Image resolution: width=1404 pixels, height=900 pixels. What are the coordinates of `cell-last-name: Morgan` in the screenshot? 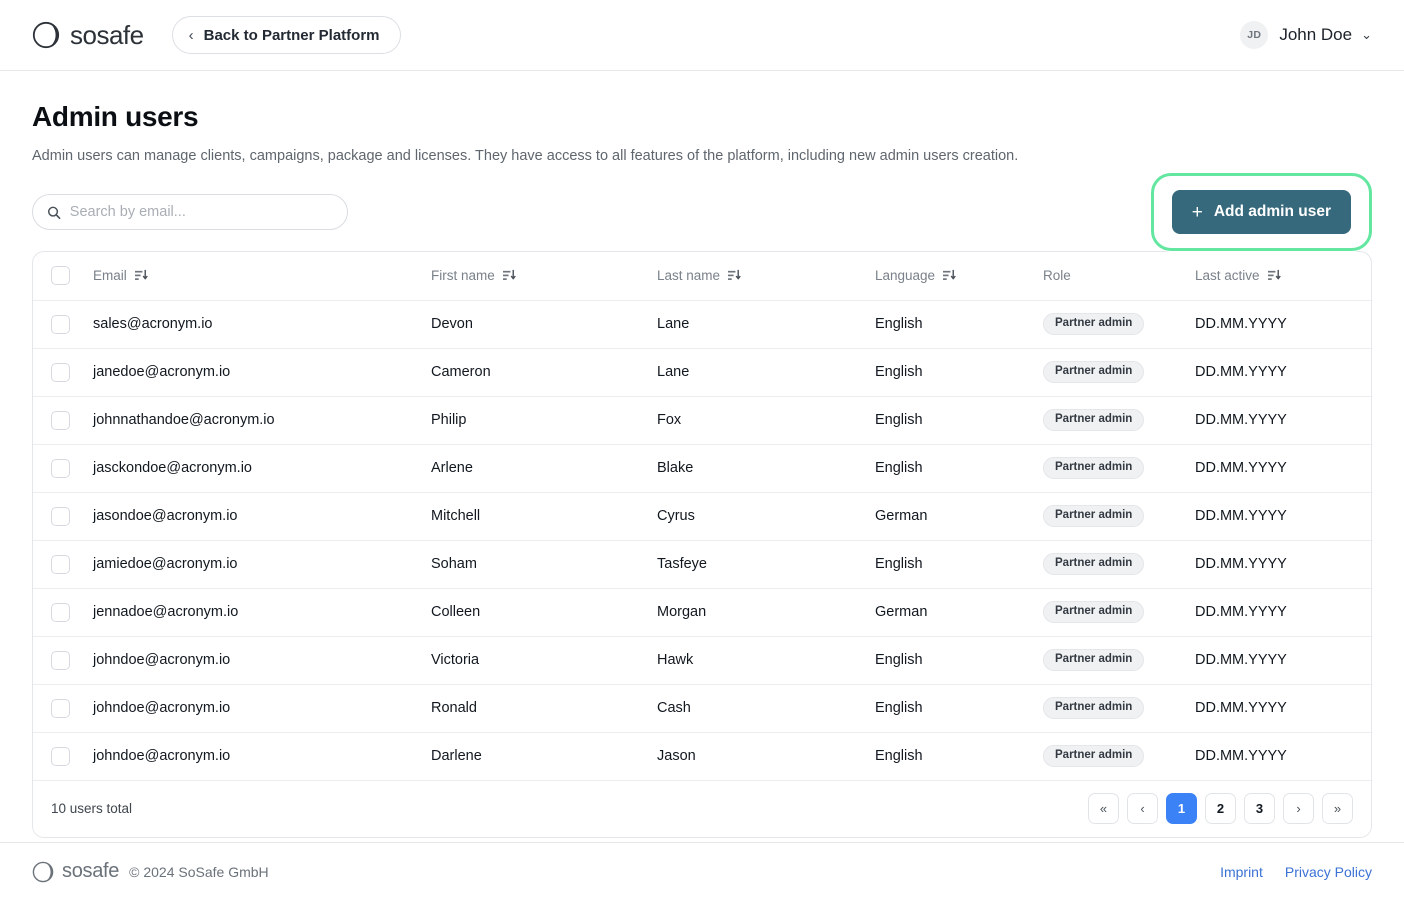 It's located at (766, 612).